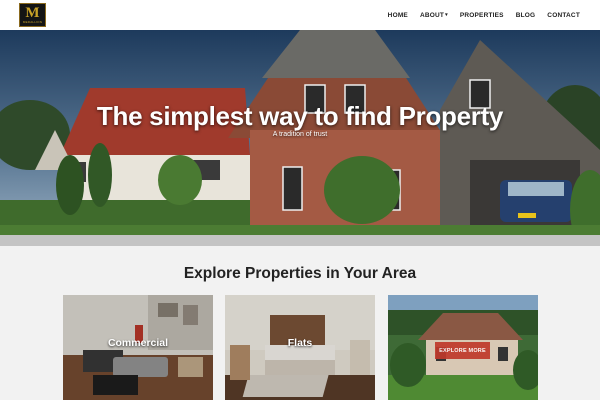 The width and height of the screenshot is (600, 400). Describe the element at coordinates (32, 22) in the screenshot. I see `logo-text: MEDALLION` at that location.